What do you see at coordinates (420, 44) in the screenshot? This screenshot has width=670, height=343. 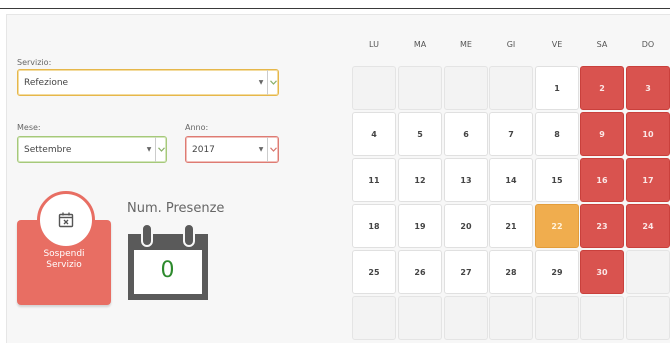 I see `weekday-header: MA` at bounding box center [420, 44].